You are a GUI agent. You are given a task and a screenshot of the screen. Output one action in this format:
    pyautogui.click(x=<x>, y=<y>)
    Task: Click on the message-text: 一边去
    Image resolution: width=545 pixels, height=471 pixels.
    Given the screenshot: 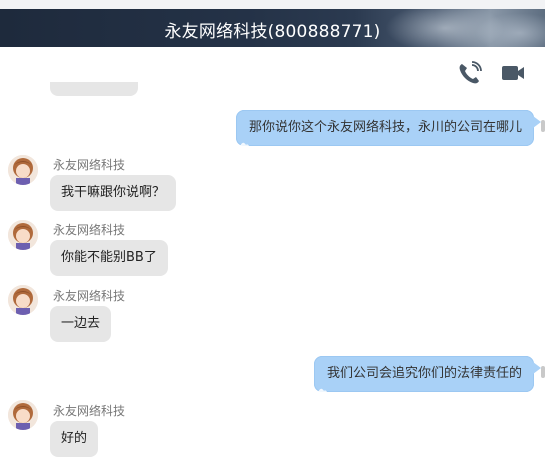 What is the action you would take?
    pyautogui.click(x=81, y=323)
    